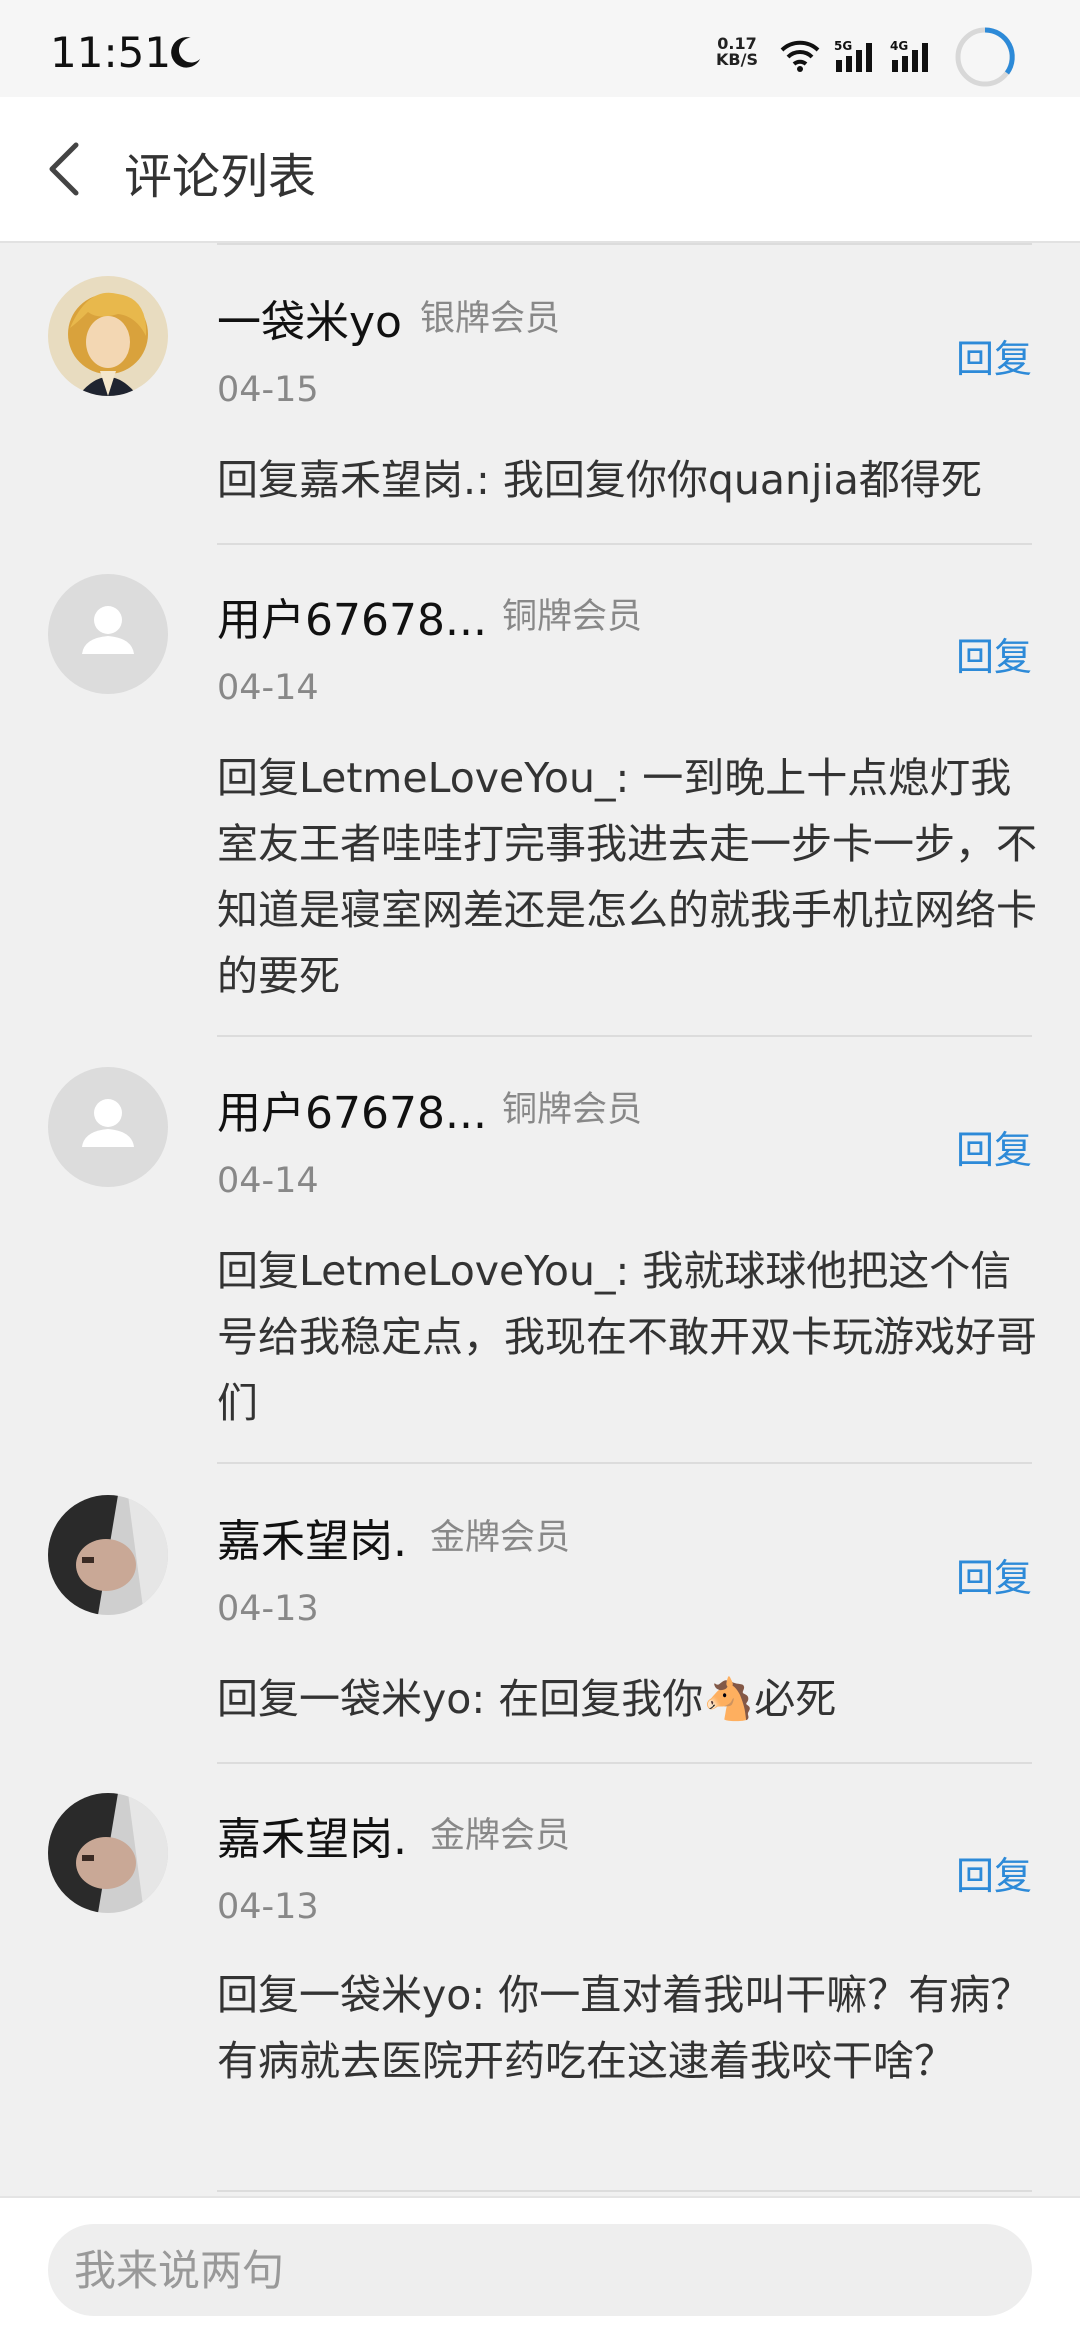 The width and height of the screenshot is (1080, 2342). I want to click on comment-date: 04-15, so click(268, 390).